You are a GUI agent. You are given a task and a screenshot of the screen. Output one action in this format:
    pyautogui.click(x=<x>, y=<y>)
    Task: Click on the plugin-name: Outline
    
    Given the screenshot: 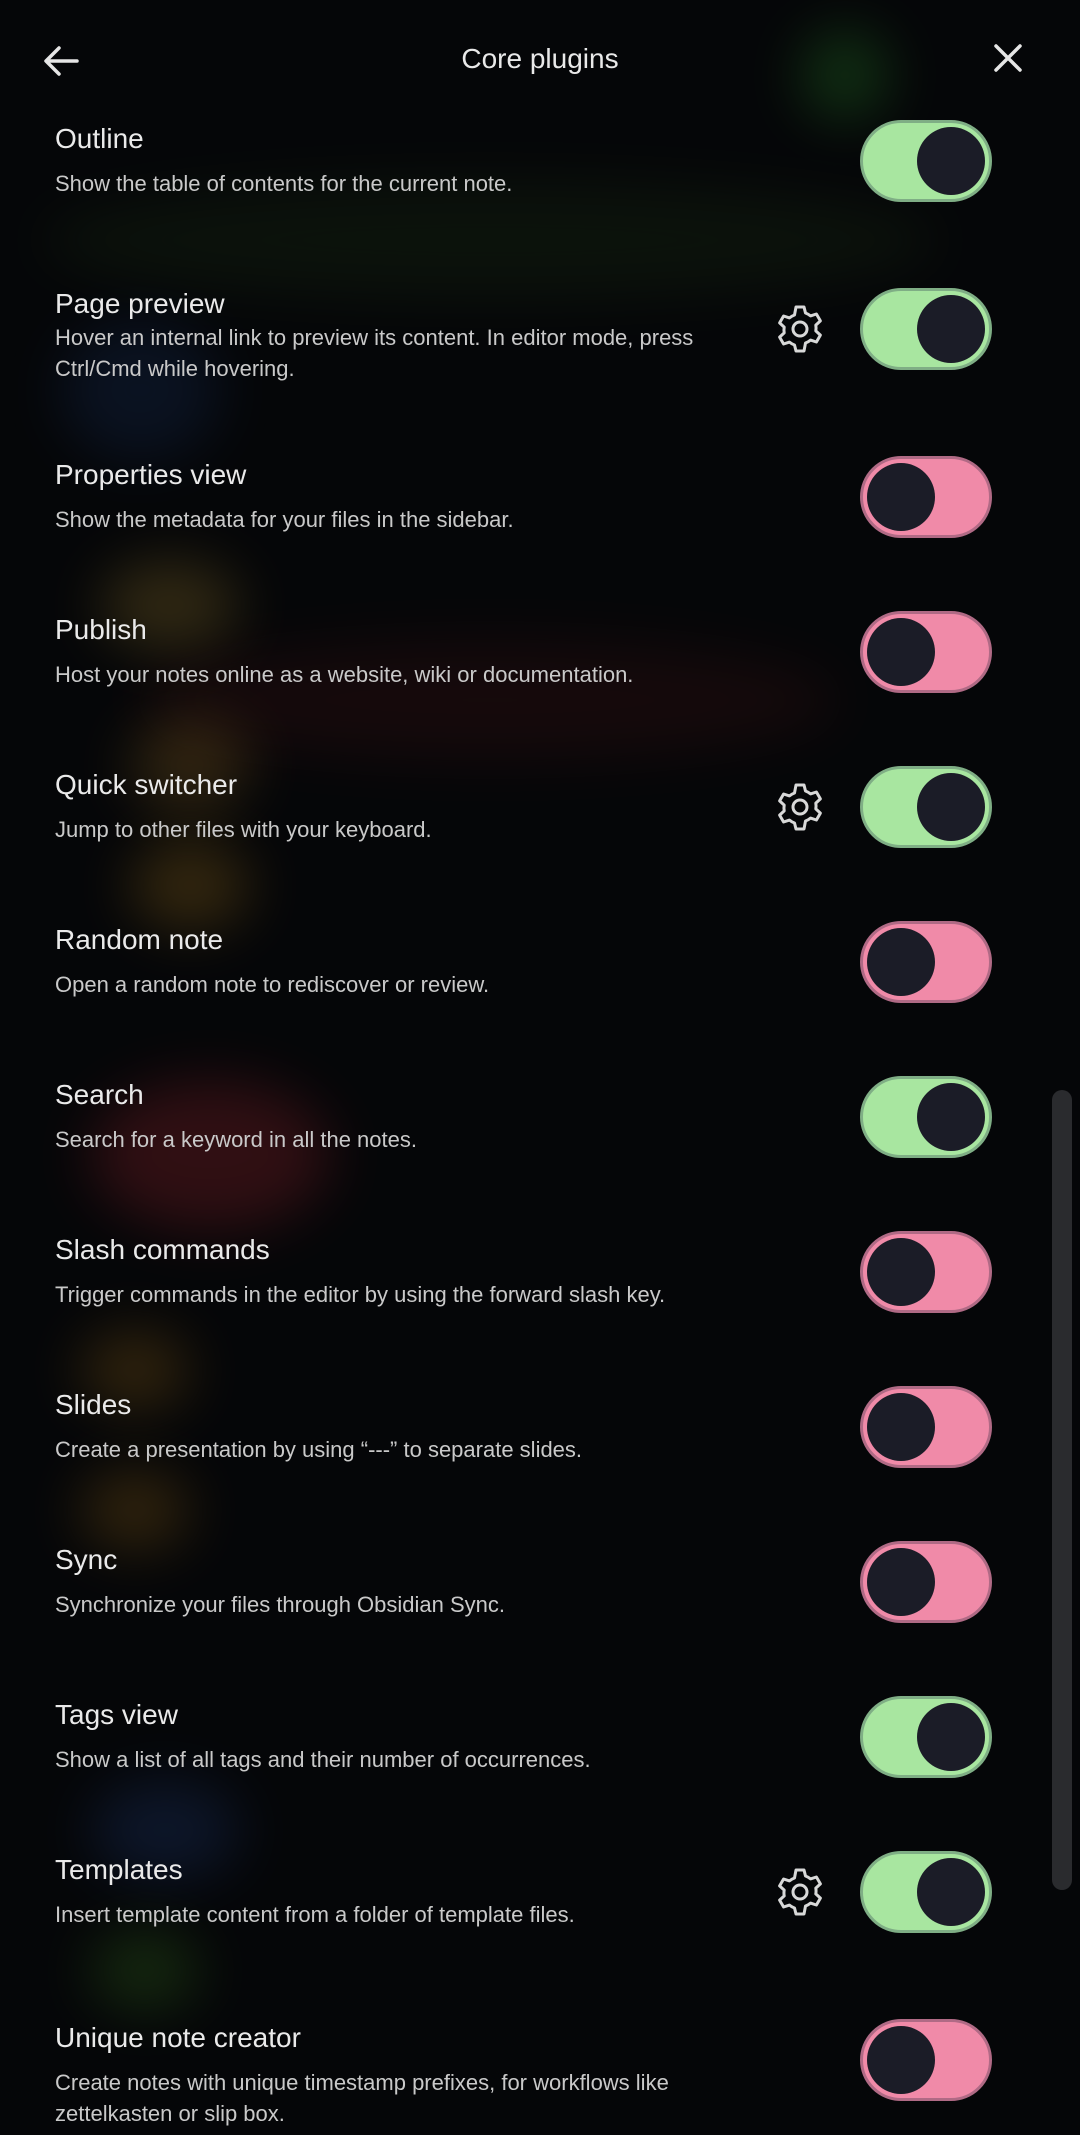 What is the action you would take?
    pyautogui.click(x=99, y=138)
    